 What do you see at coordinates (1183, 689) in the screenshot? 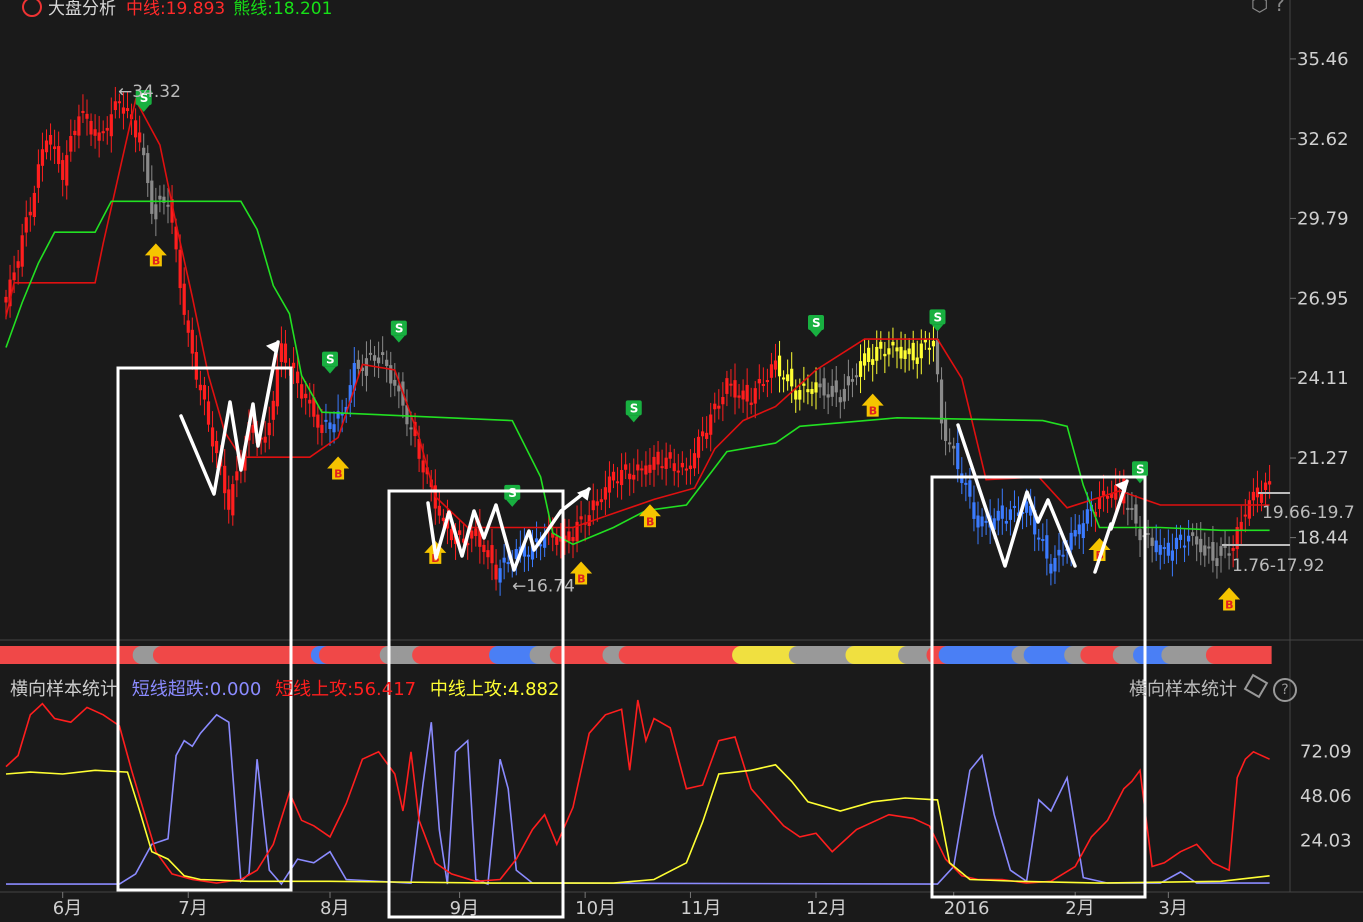
I see `sub-panel-right-label: 横向样本统计` at bounding box center [1183, 689].